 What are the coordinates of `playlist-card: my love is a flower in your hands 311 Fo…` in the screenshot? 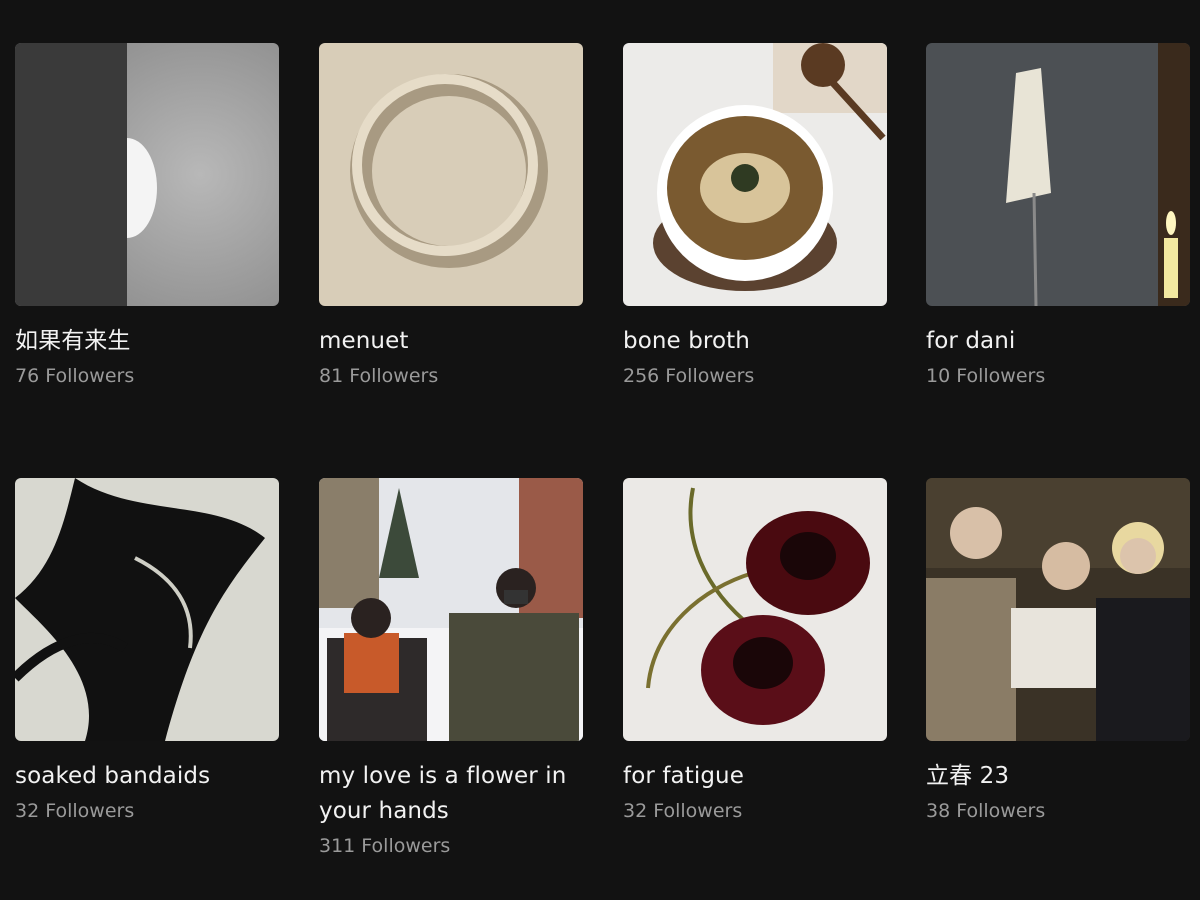 It's located at (451, 668).